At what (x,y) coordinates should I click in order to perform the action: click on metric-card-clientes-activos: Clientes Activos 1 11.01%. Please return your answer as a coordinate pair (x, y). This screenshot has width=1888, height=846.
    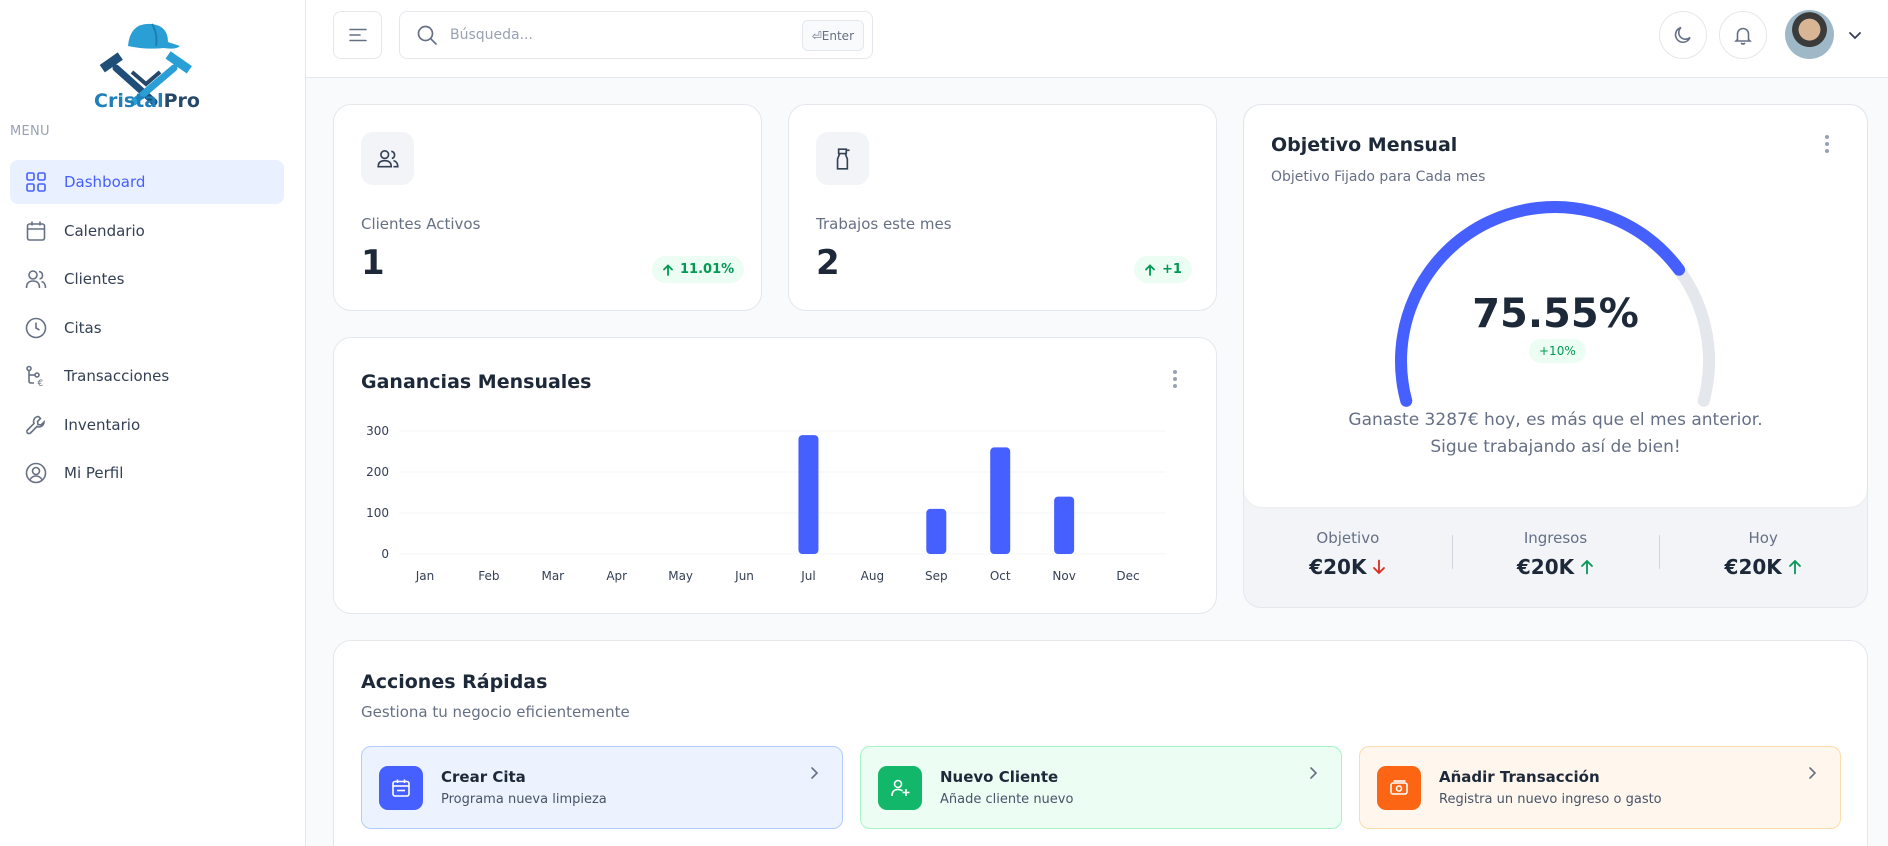
    Looking at the image, I should click on (547, 207).